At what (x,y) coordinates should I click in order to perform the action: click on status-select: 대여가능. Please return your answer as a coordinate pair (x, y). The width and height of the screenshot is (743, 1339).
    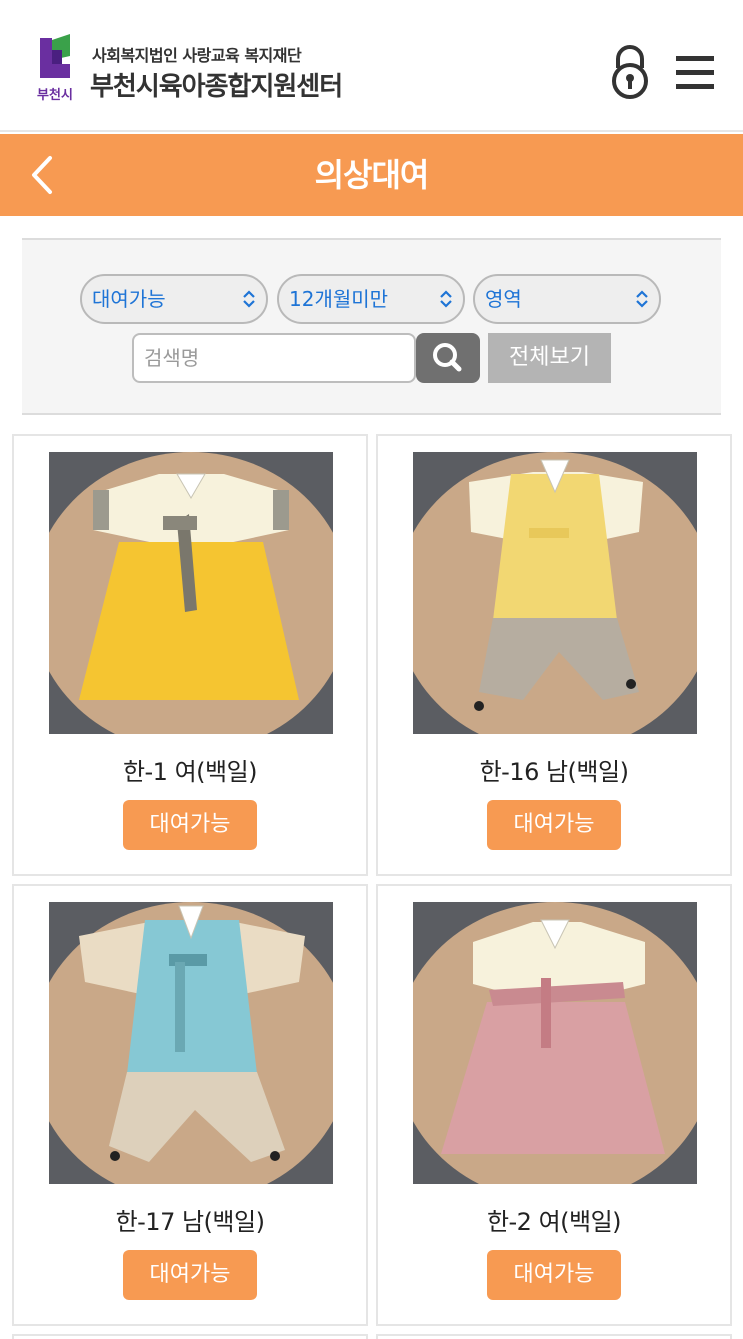
    Looking at the image, I should click on (174, 299).